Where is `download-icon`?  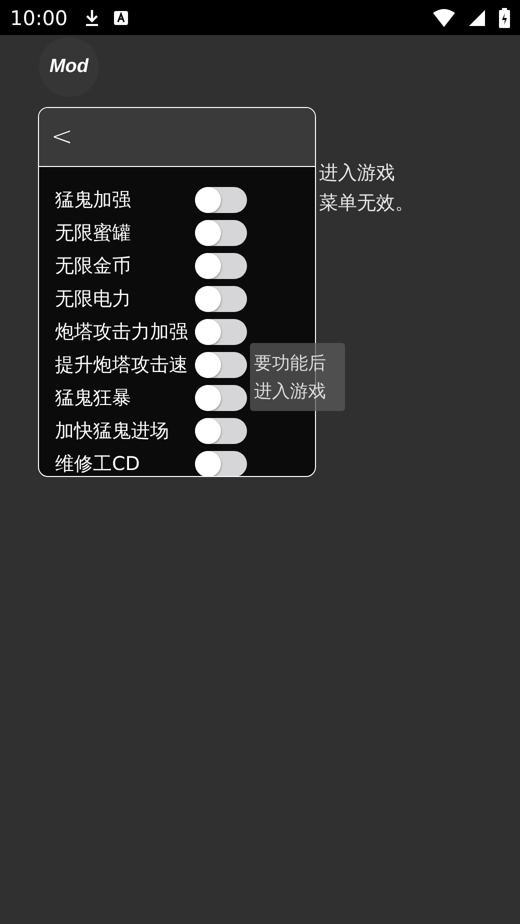
download-icon is located at coordinates (92, 17).